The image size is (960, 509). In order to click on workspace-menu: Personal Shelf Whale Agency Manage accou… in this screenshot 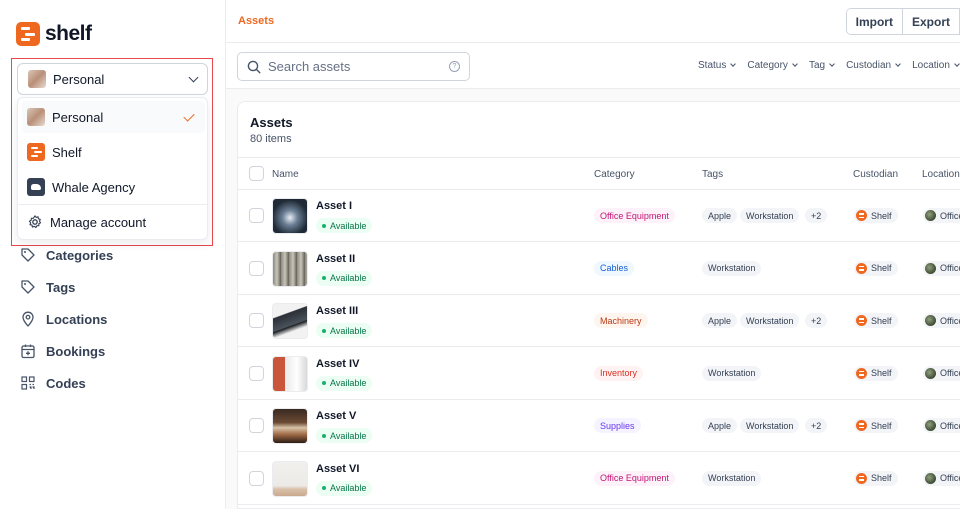, I will do `click(112, 168)`.